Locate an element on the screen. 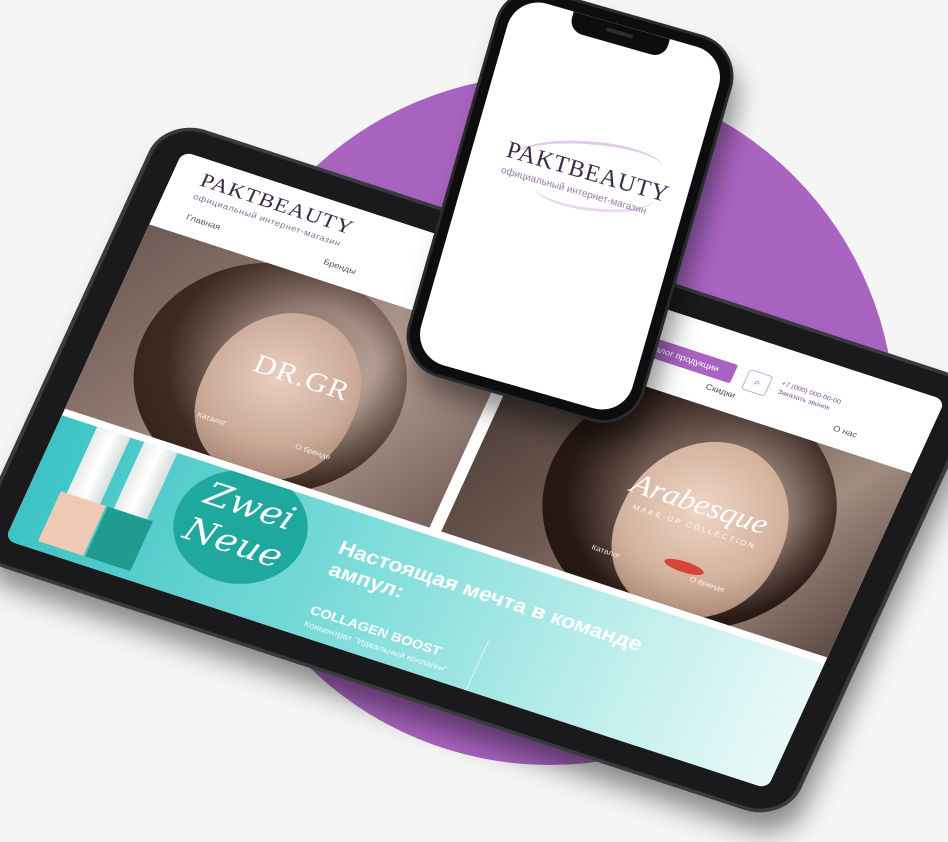  nav-item-sale: Скидки is located at coordinates (720, 391).